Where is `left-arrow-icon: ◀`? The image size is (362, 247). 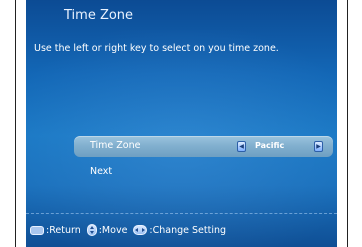 left-arrow-icon: ◀ is located at coordinates (241, 146).